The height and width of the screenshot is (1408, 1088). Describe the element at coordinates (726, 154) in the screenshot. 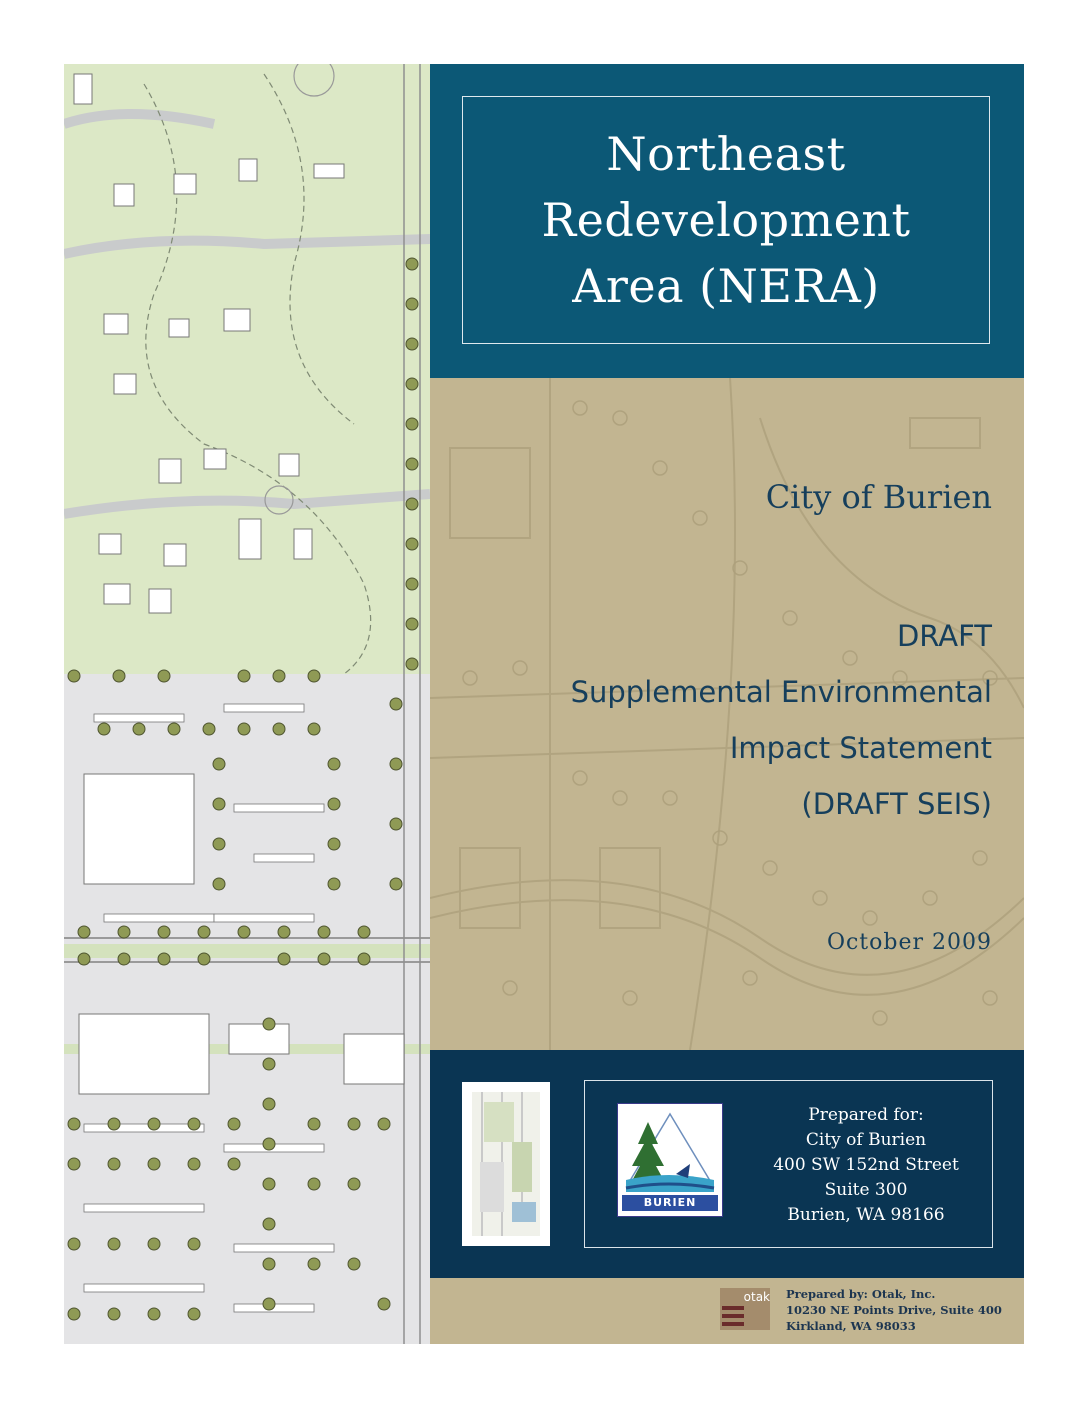

I see `title-line: Northeast` at that location.